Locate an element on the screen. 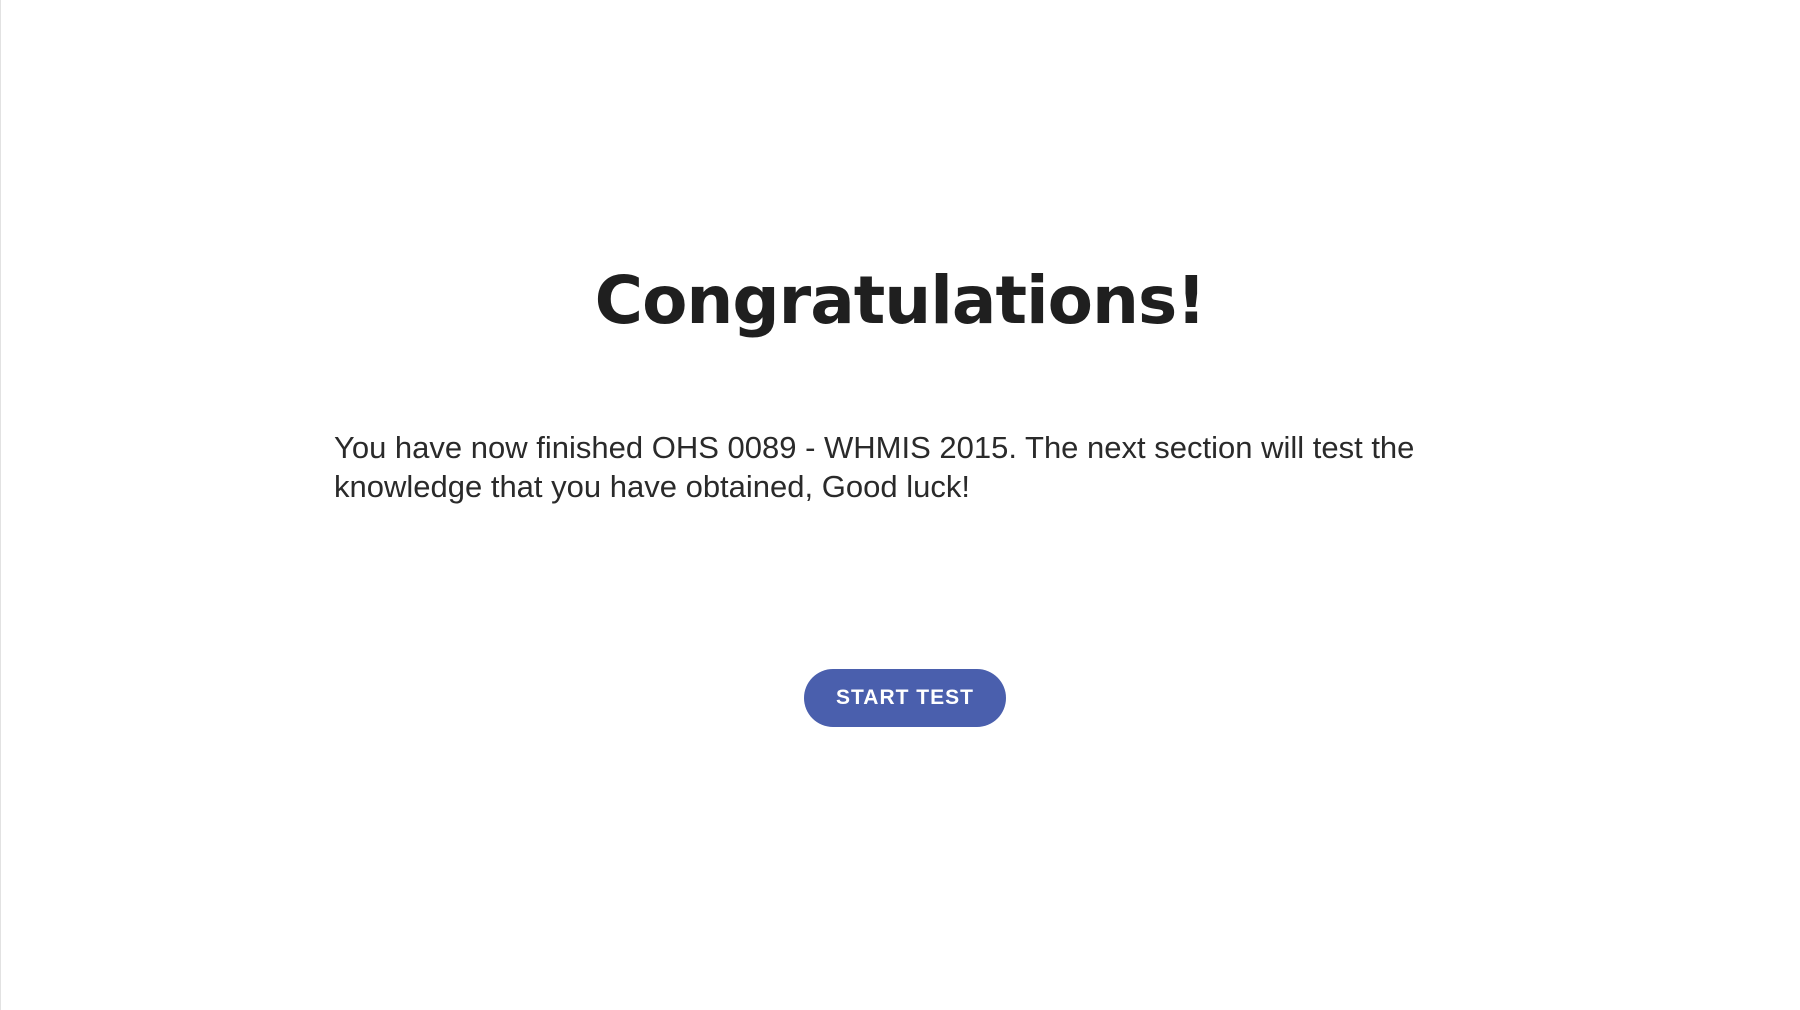 The height and width of the screenshot is (1010, 1800). start-test-button: START TEST is located at coordinates (905, 698).